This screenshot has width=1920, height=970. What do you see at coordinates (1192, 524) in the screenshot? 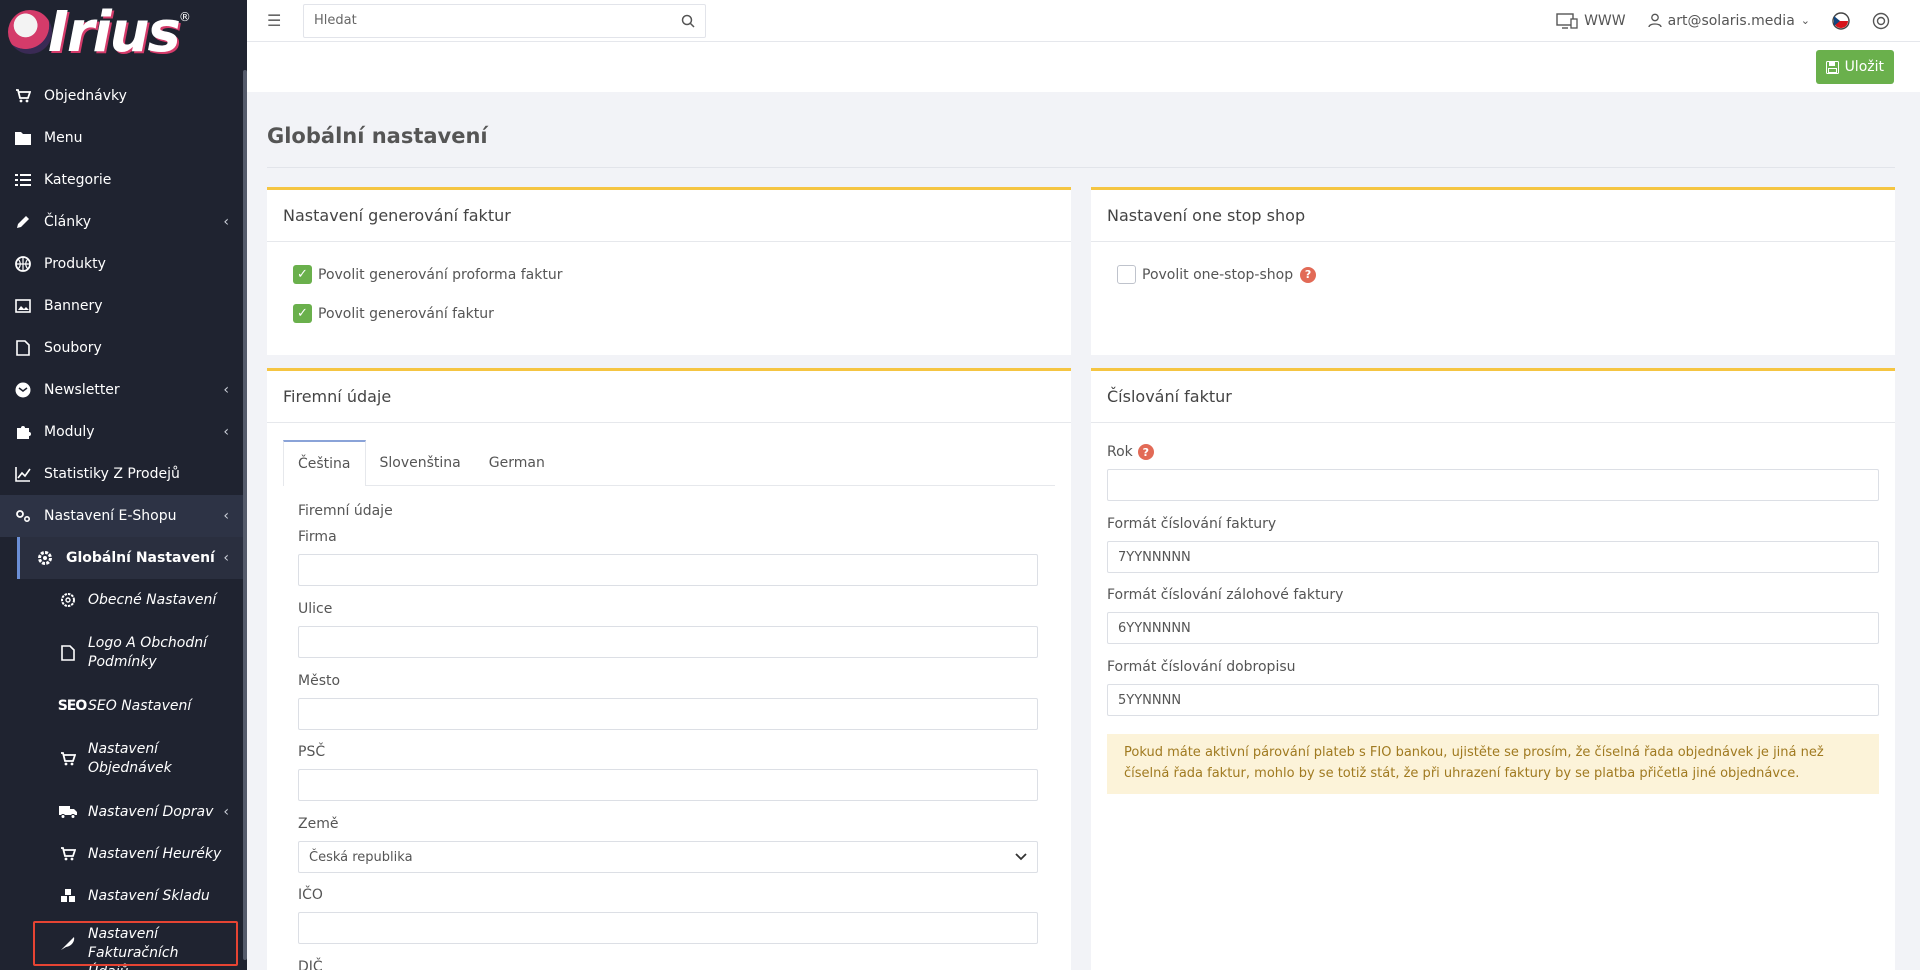
I see `invoice-format-label: Formát číslování faktury` at bounding box center [1192, 524].